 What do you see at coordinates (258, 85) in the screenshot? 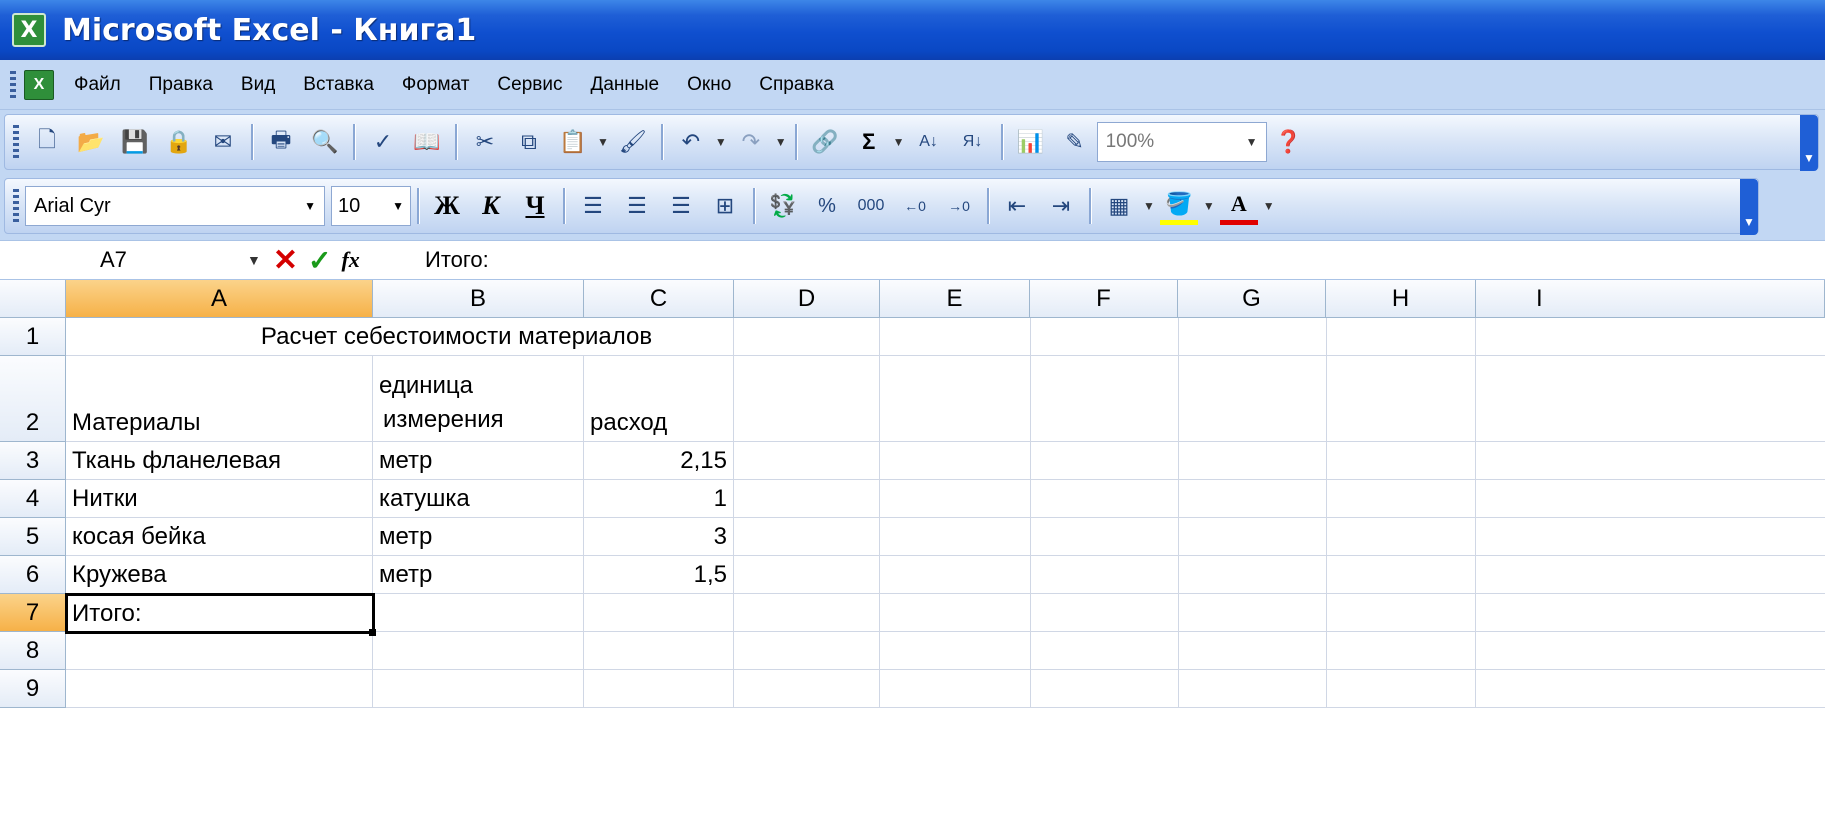
I see `menu-view: Вид` at bounding box center [258, 85].